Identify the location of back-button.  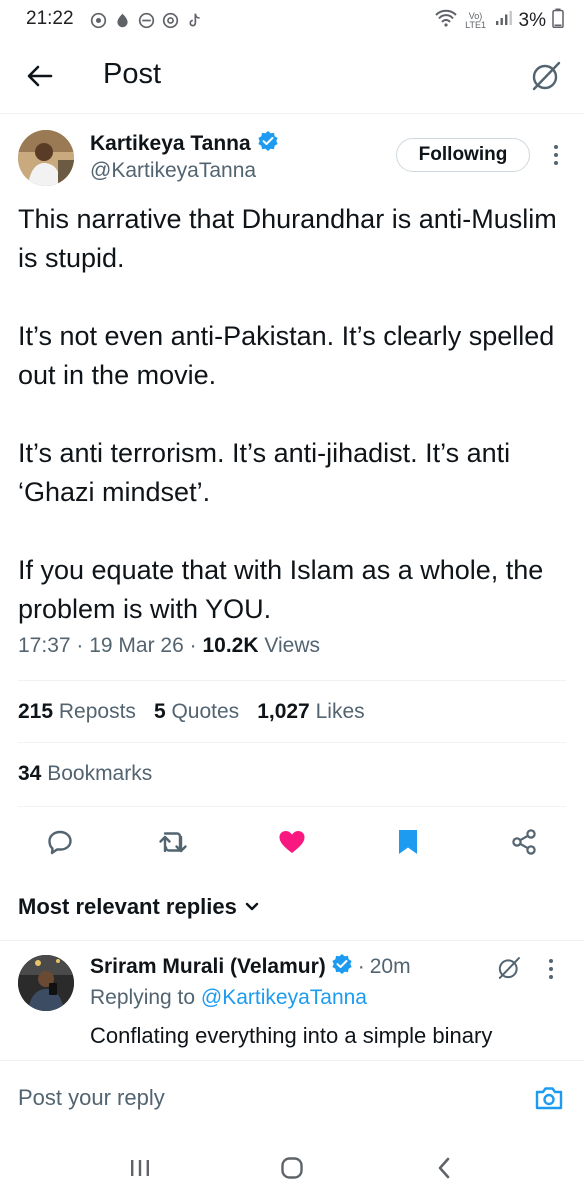
(40, 76).